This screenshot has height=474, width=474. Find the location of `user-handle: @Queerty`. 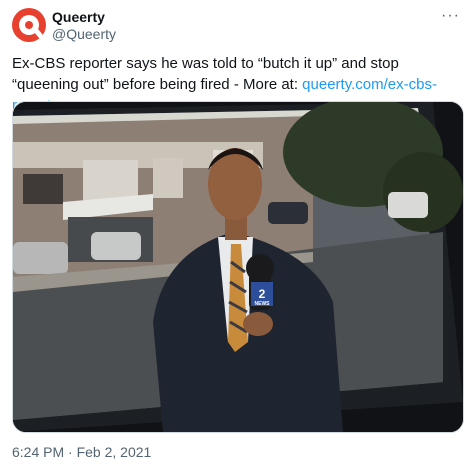

user-handle: @Queerty is located at coordinates (84, 34).